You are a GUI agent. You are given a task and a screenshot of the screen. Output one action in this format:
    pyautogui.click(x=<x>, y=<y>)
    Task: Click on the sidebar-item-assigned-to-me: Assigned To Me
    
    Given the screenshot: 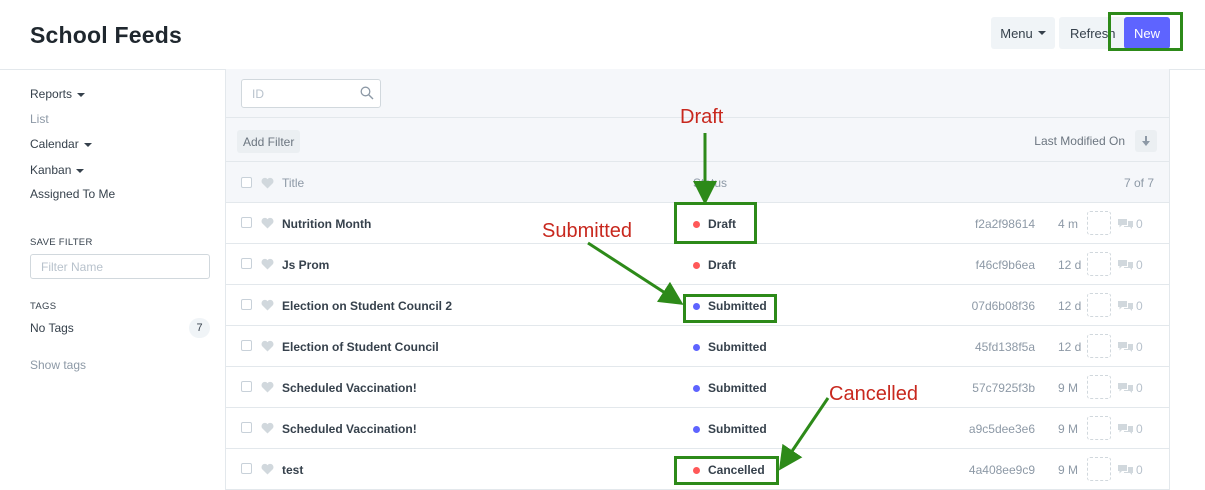 What is the action you would take?
    pyautogui.click(x=72, y=194)
    